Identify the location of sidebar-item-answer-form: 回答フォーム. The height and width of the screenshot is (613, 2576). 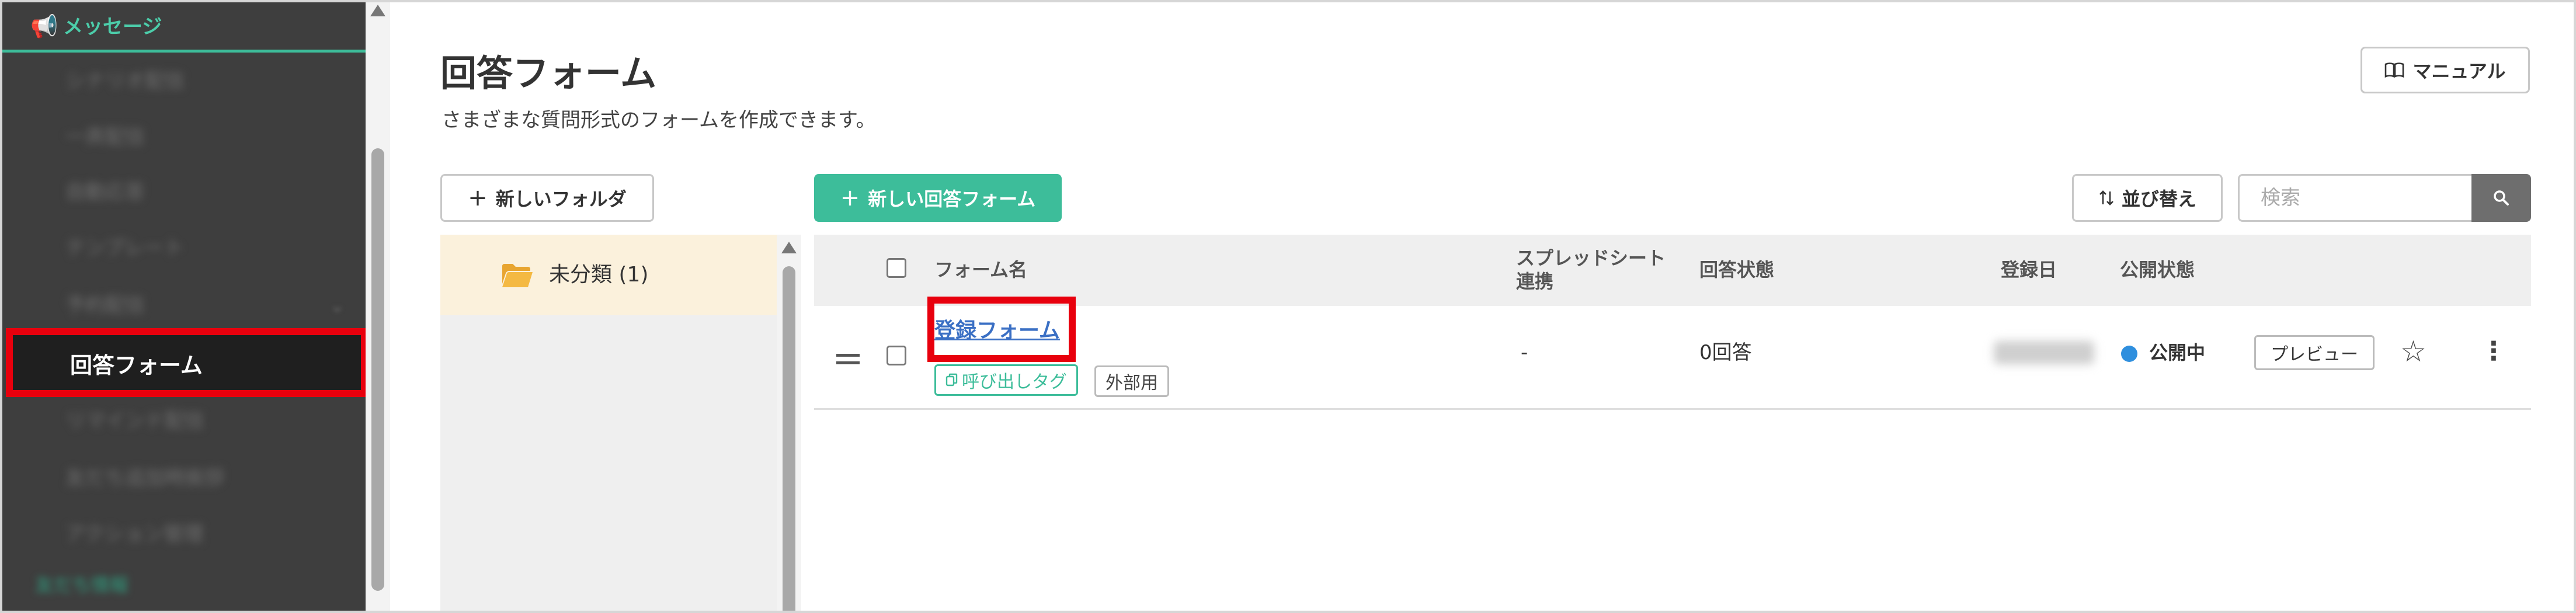
(187, 362).